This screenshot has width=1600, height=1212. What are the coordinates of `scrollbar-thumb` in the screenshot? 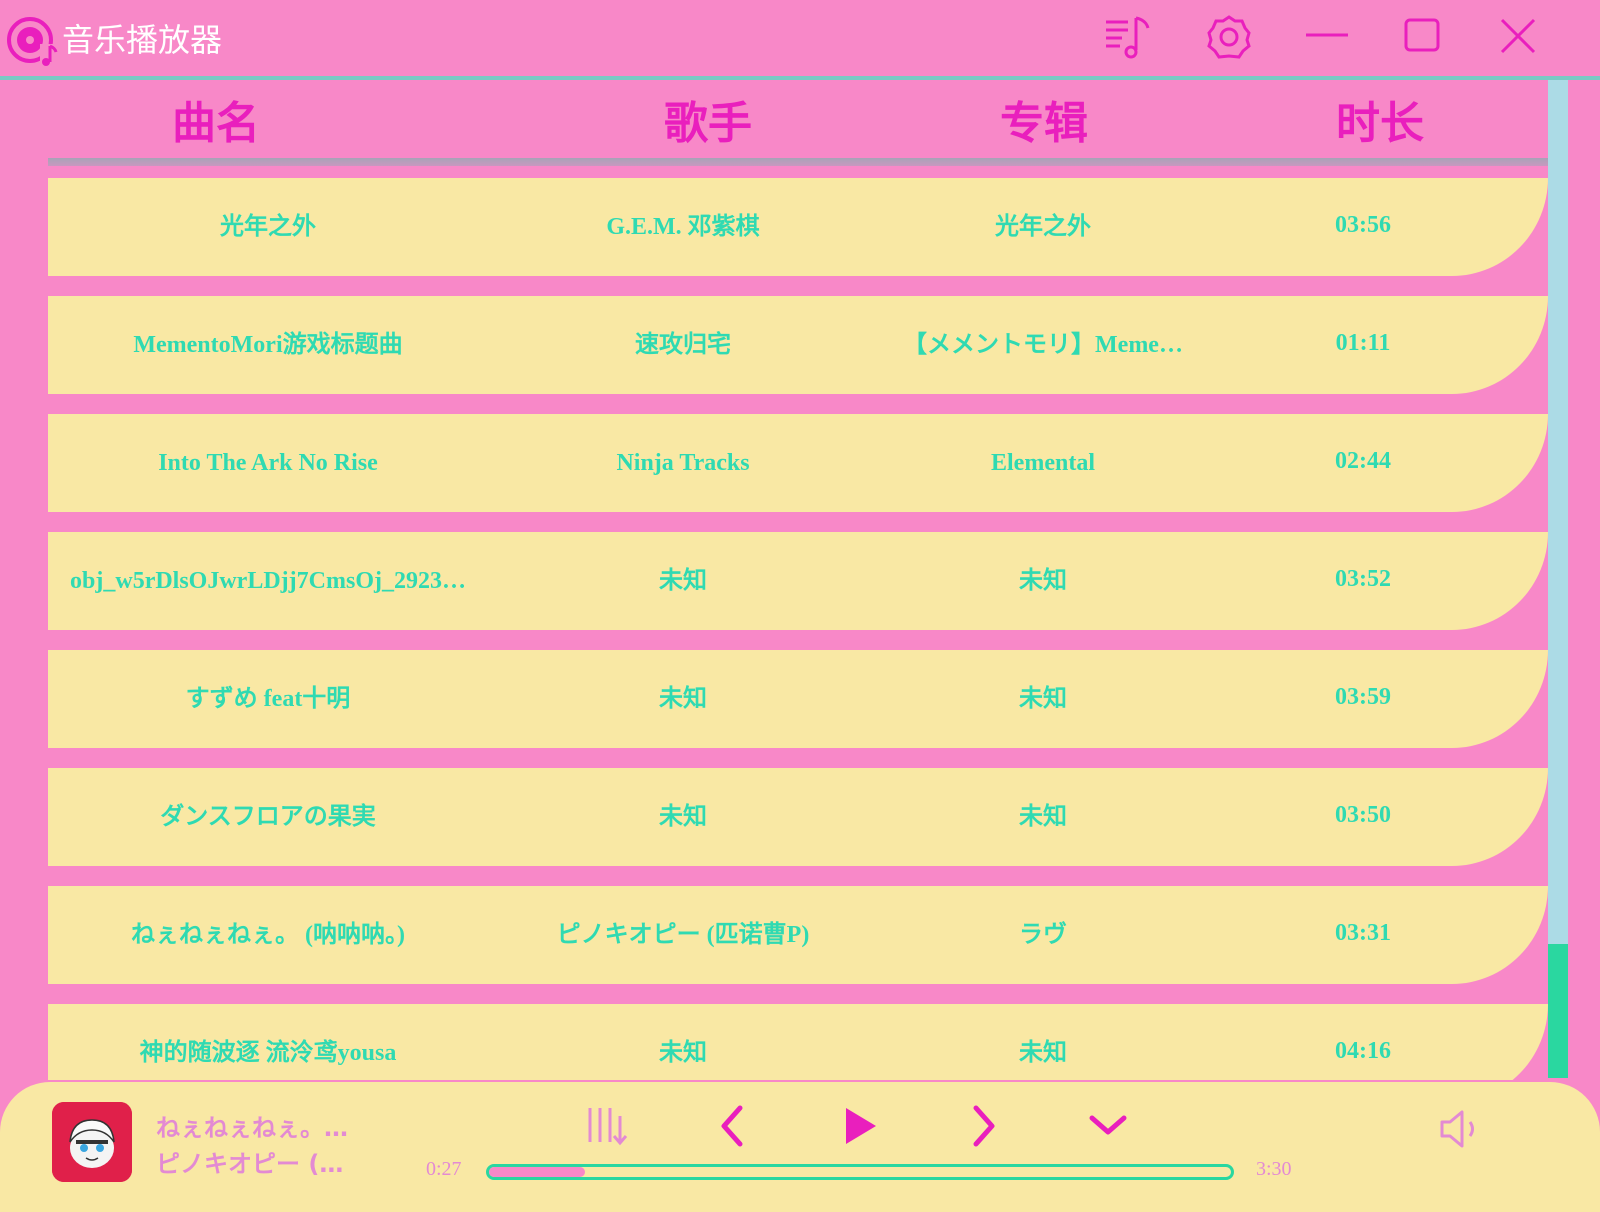 It's located at (1558, 1011).